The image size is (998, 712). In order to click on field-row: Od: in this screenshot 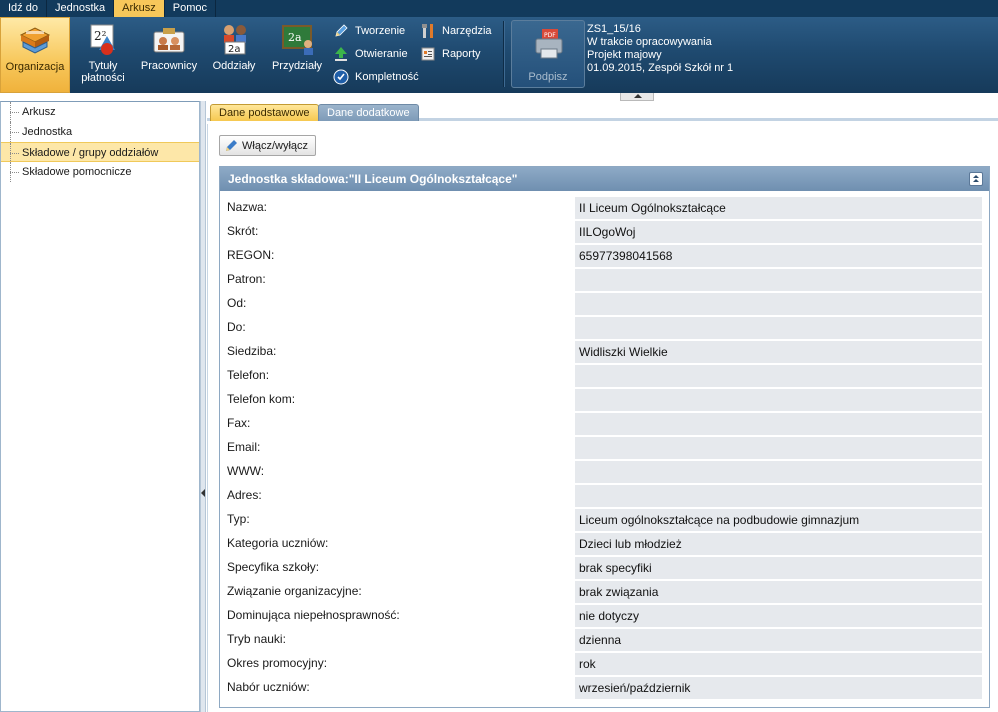, I will do `click(604, 305)`.